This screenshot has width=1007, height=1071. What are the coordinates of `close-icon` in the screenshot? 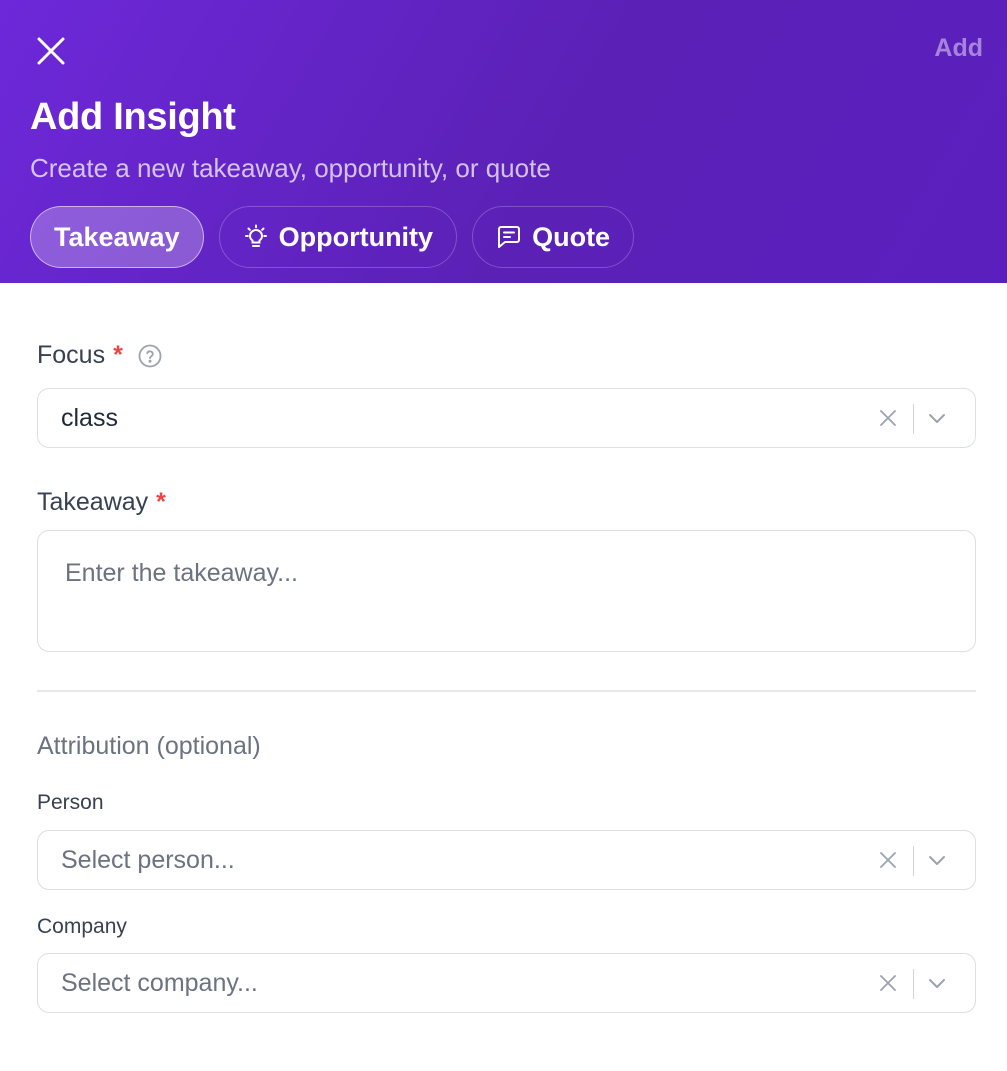 It's located at (51, 51).